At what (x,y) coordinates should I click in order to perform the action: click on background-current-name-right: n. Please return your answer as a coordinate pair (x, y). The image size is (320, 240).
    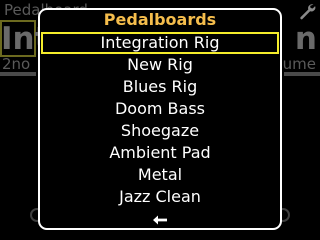
    Looking at the image, I should click on (305, 39).